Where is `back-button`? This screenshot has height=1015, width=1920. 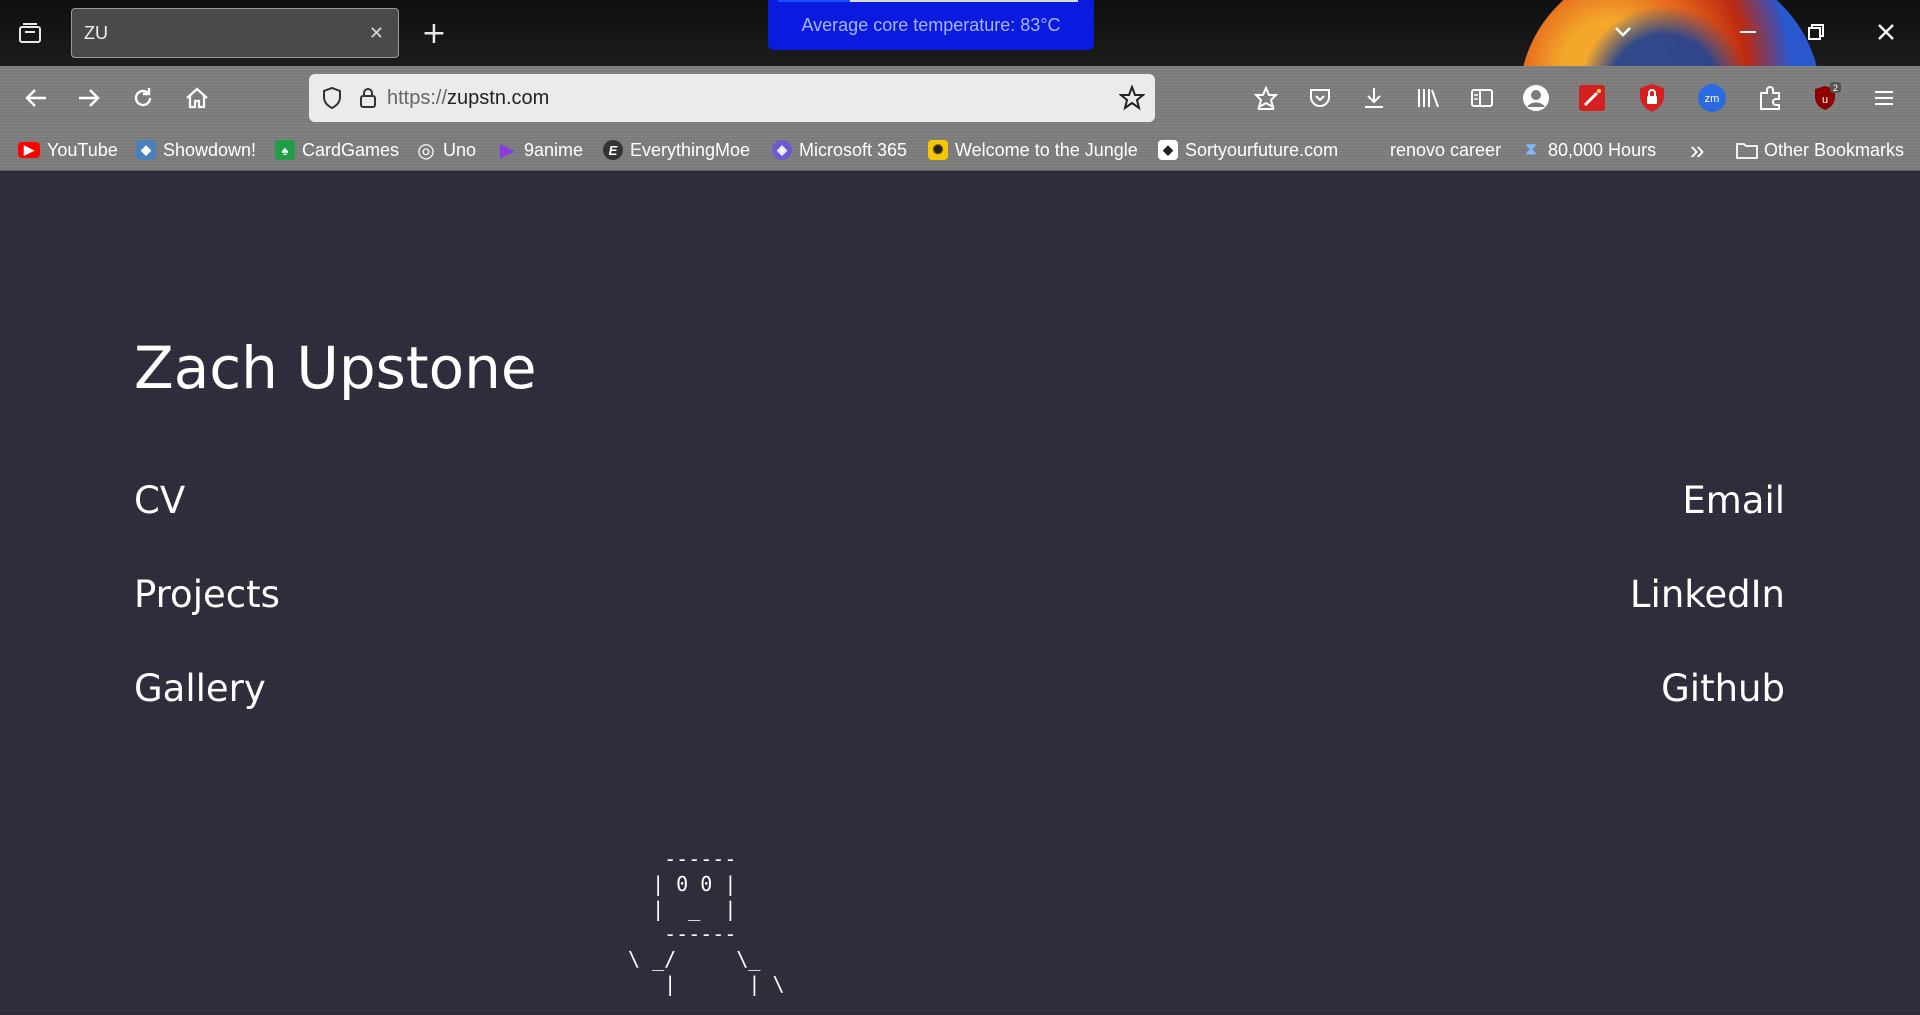
back-button is located at coordinates (36, 98).